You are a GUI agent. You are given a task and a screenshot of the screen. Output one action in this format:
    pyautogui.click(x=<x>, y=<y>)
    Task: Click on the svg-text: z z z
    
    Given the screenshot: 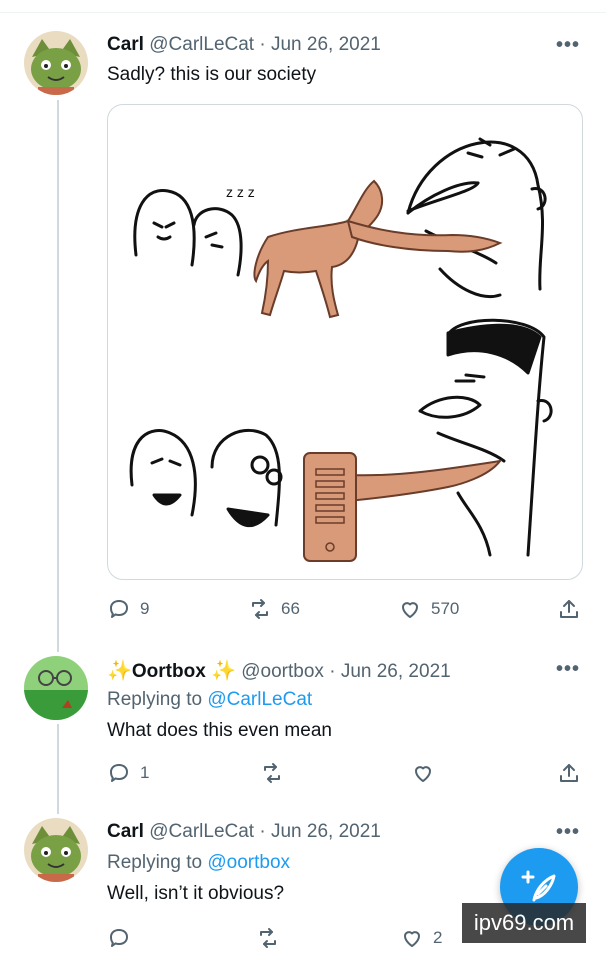 What is the action you would take?
    pyautogui.click(x=240, y=192)
    